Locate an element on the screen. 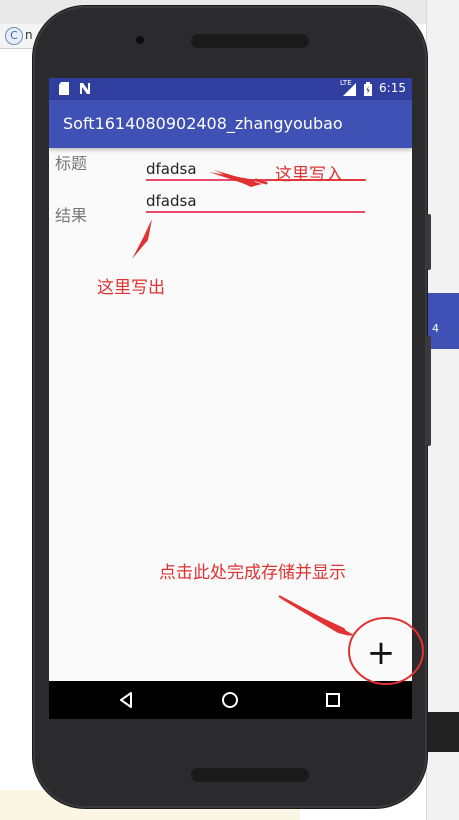 This screenshot has height=820, width=459. annotation-circle-fab is located at coordinates (386, 651).